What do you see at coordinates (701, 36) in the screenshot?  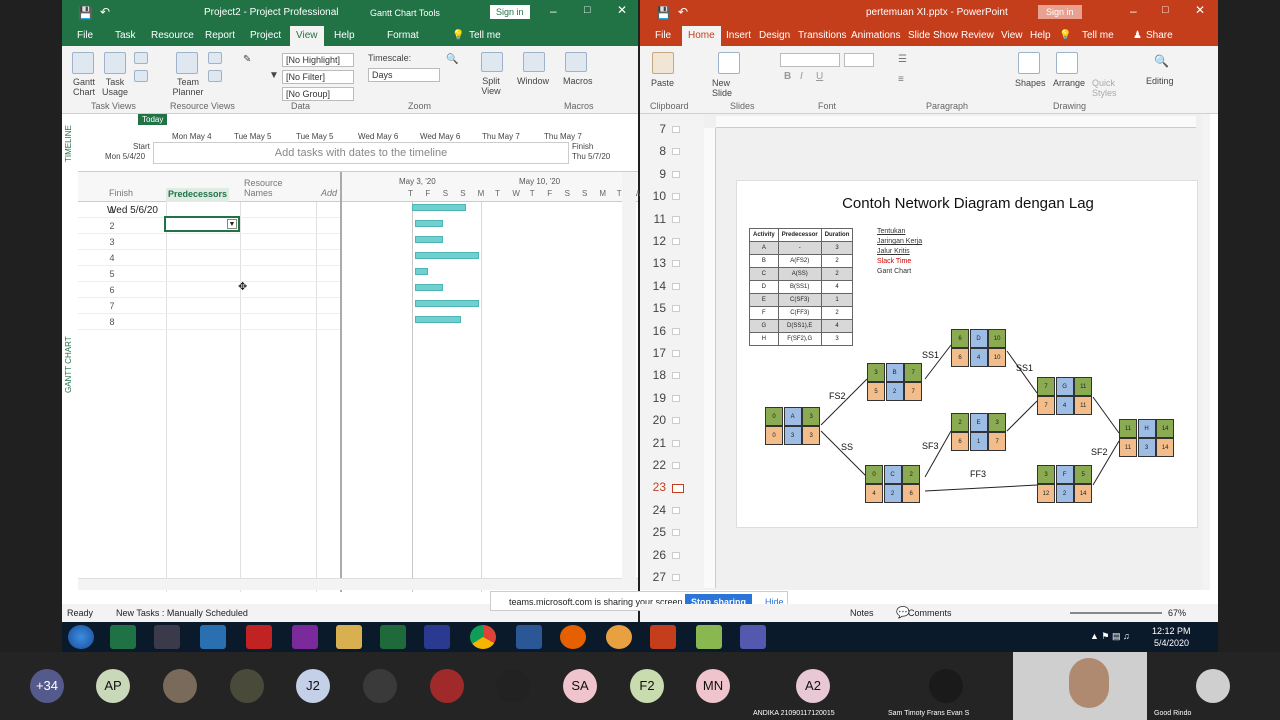 I see `tab-home: Home` at bounding box center [701, 36].